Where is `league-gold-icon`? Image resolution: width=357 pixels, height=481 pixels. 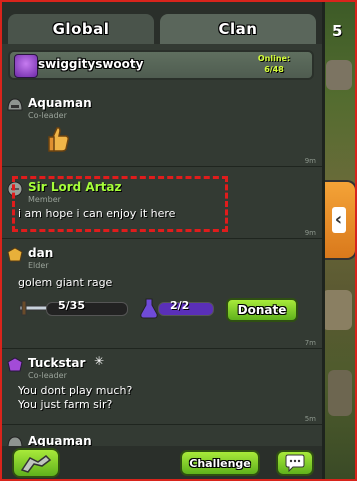 league-gold-icon is located at coordinates (15, 254).